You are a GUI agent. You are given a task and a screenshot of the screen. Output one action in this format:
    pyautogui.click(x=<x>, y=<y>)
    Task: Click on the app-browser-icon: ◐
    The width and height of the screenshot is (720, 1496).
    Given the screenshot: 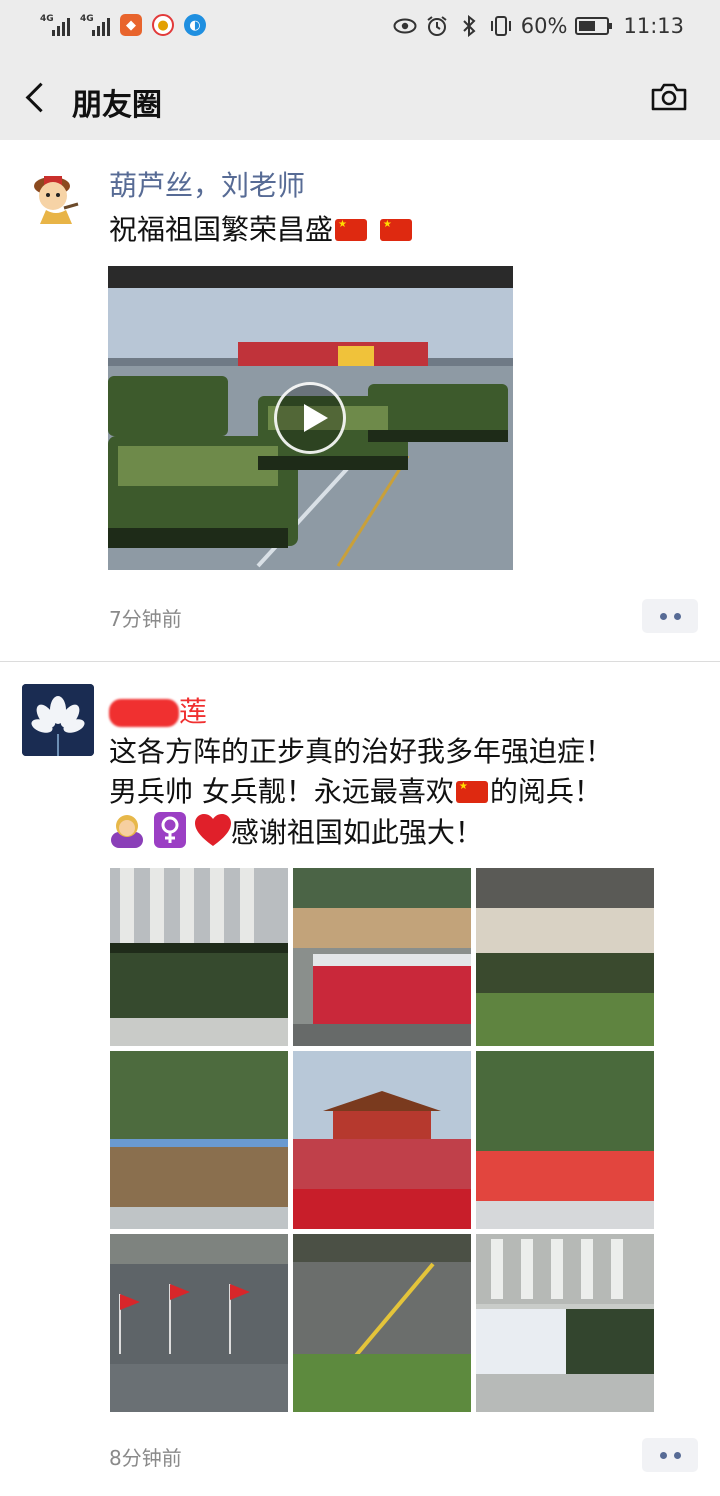 What is the action you would take?
    pyautogui.click(x=195, y=25)
    